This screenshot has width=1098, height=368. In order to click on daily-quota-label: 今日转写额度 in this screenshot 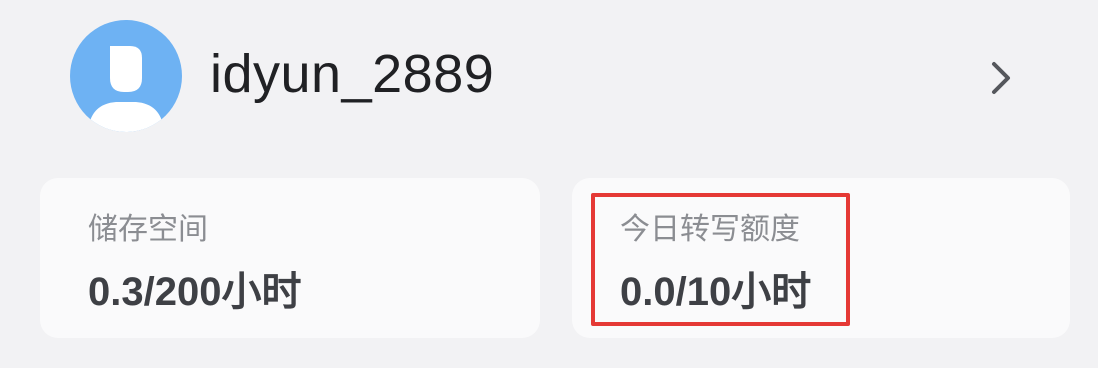, I will do `click(710, 229)`.